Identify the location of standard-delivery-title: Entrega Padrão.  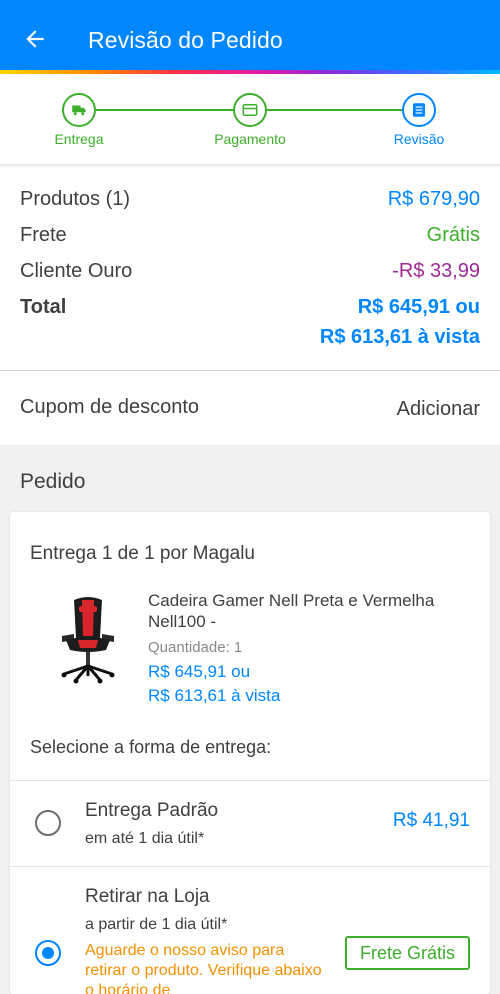
(151, 811).